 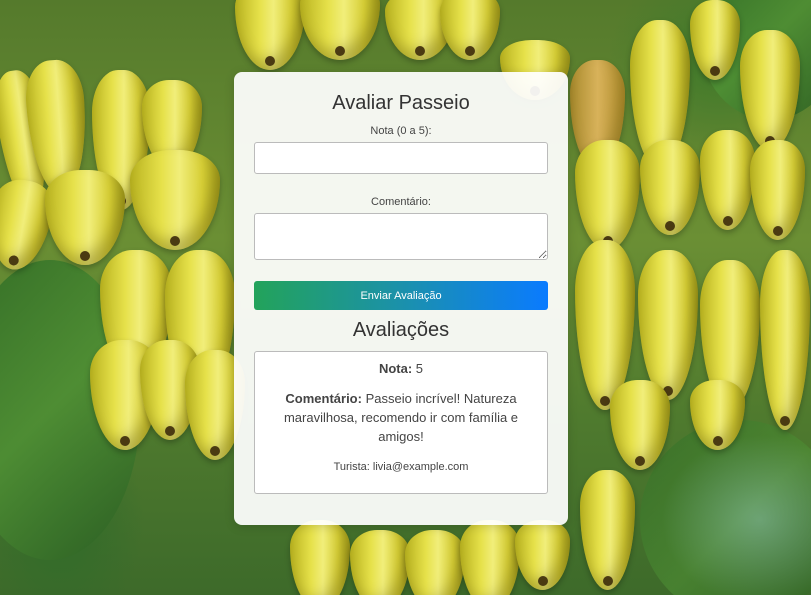 I want to click on review-comment-prefix: Comentário:, so click(x=323, y=398).